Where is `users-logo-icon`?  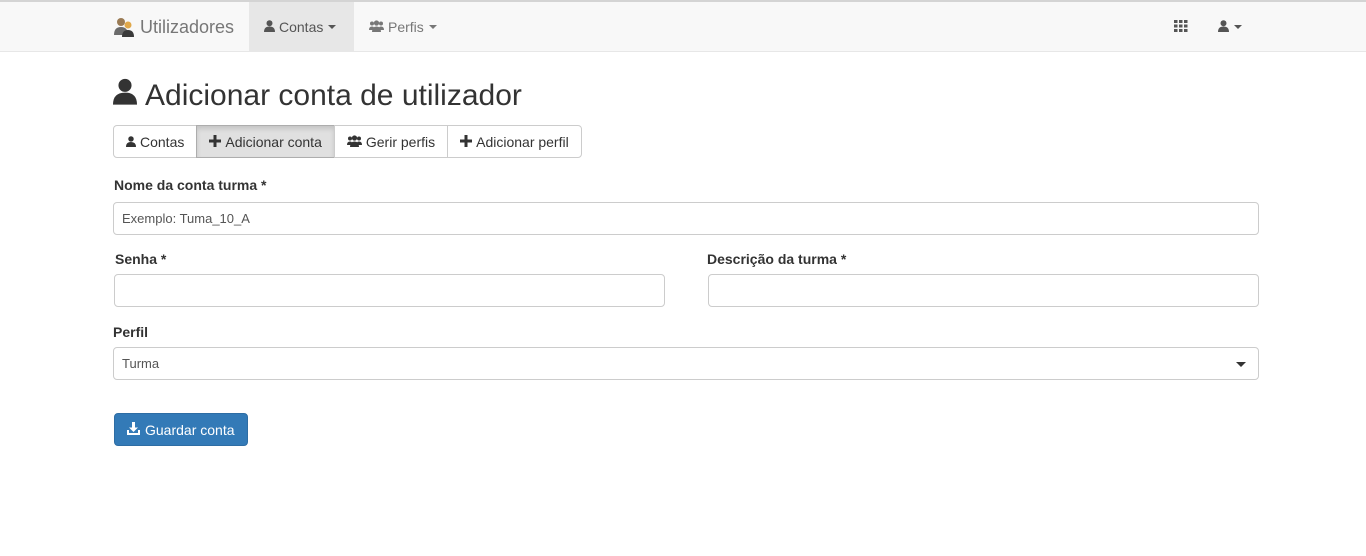
users-logo-icon is located at coordinates (124, 27).